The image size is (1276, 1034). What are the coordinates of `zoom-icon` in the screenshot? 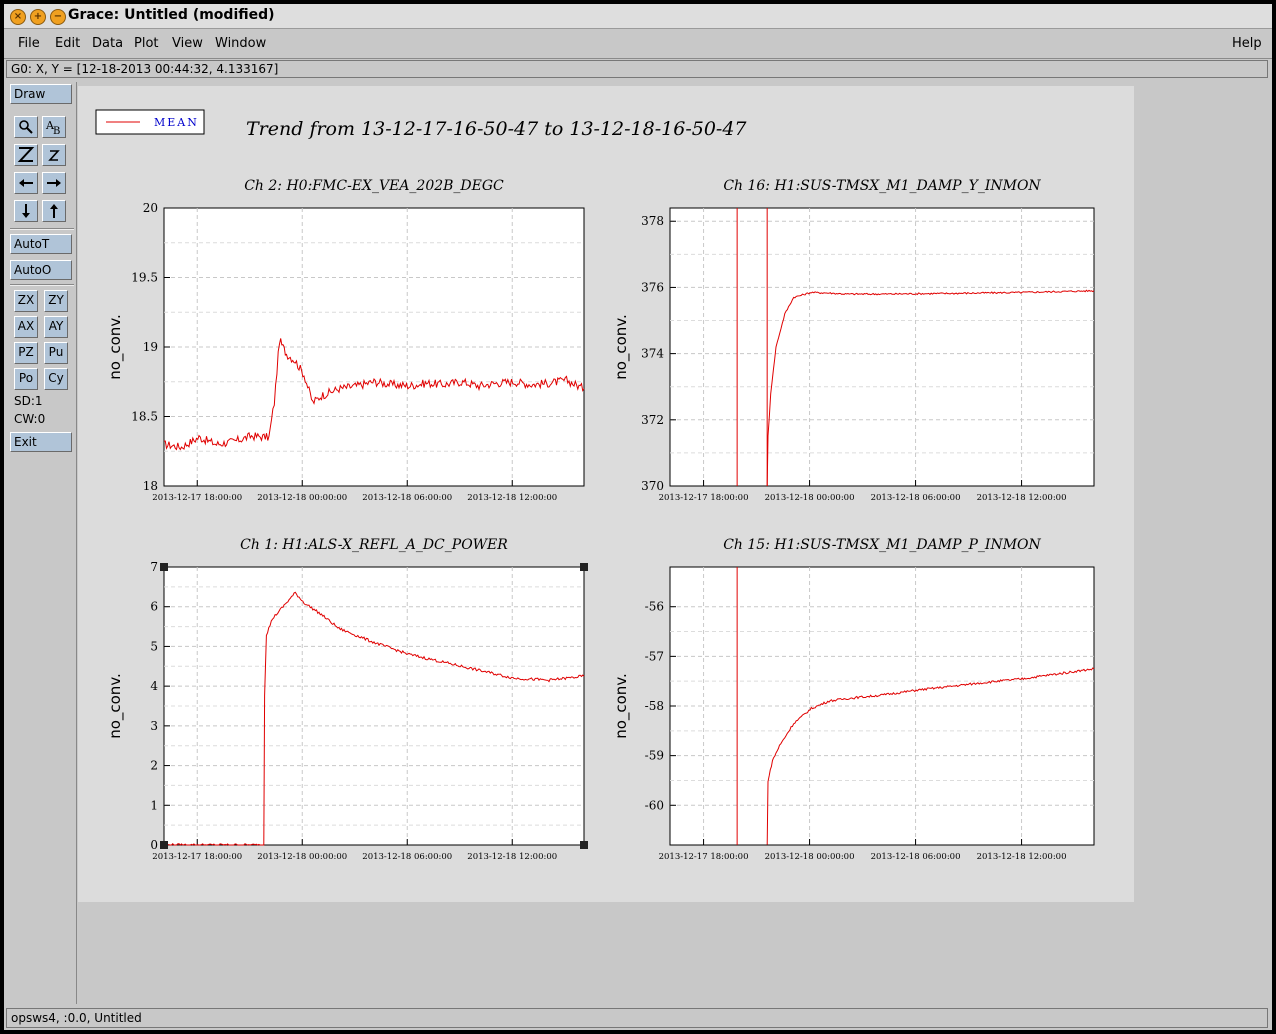 It's located at (26, 127).